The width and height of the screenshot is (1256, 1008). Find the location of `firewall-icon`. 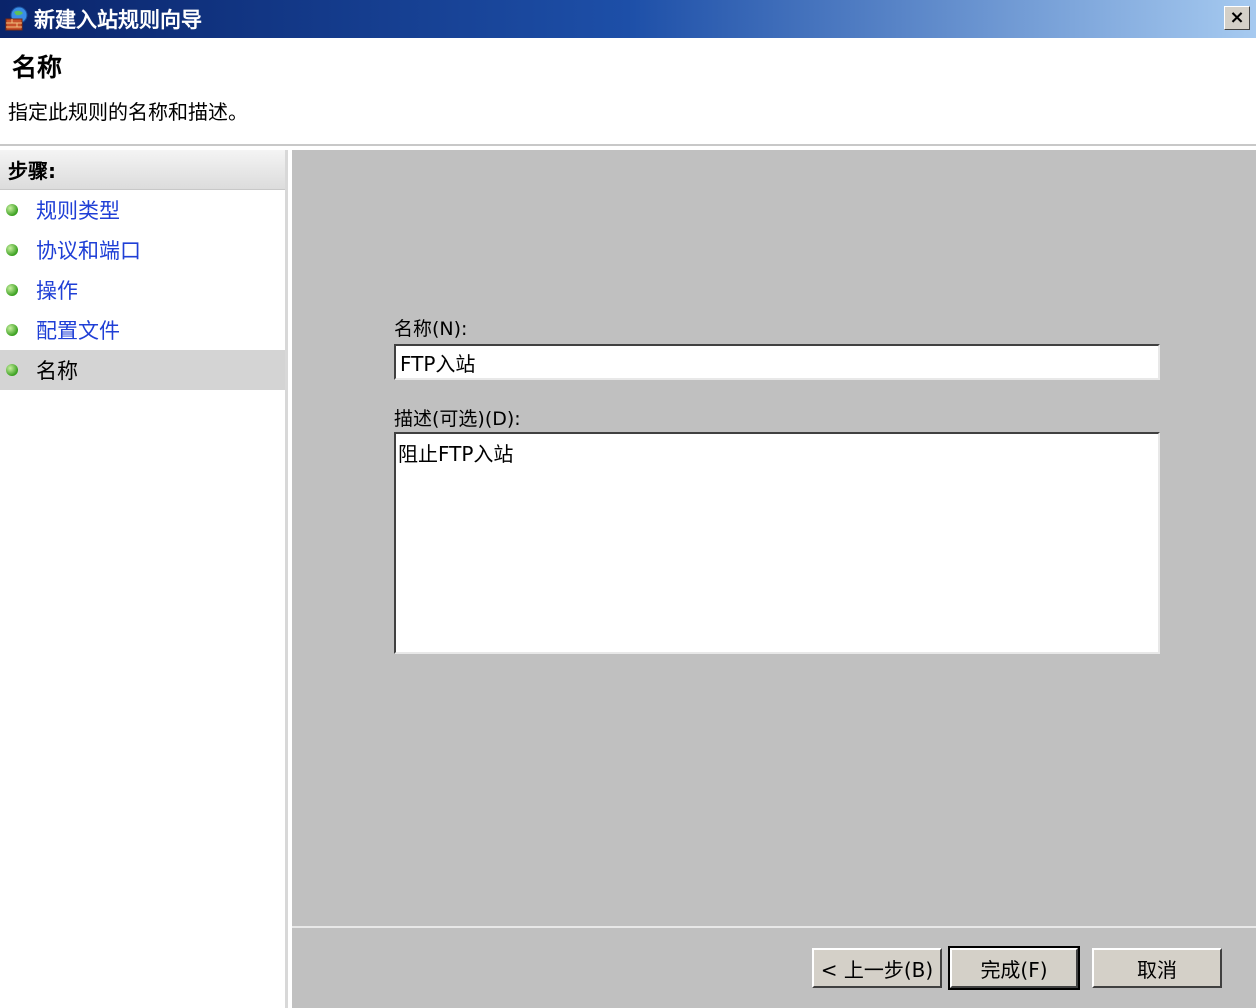

firewall-icon is located at coordinates (17, 19).